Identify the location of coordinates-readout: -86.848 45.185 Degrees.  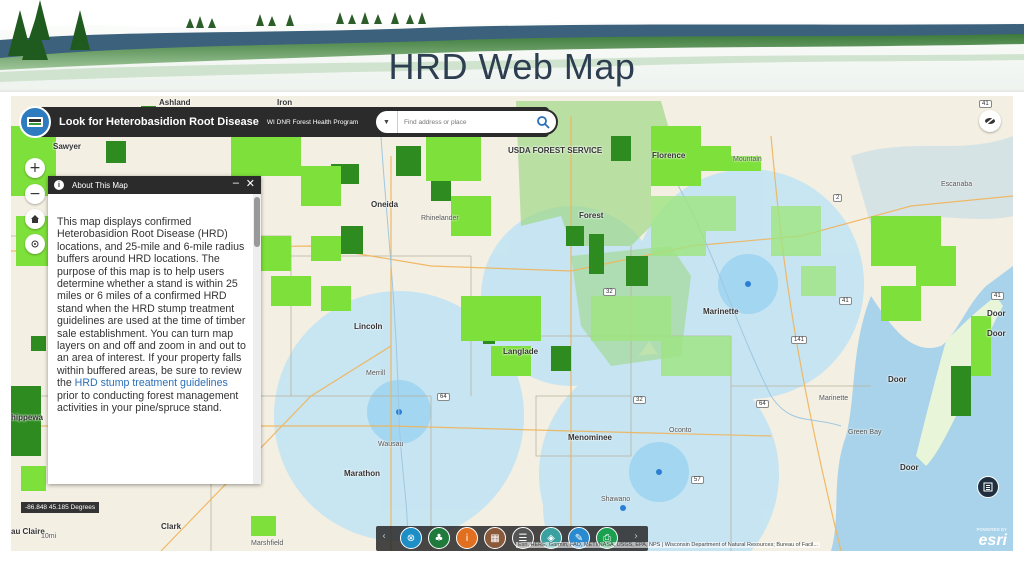
(60, 507).